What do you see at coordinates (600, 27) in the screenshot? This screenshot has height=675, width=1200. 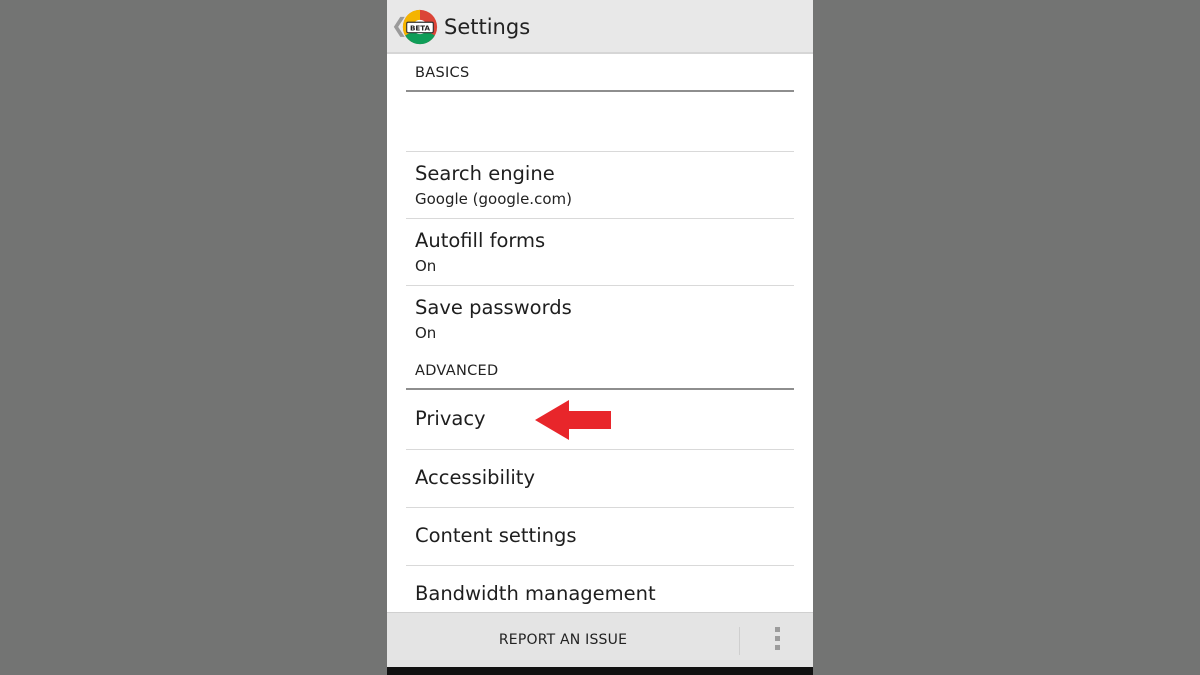 I see `action-bar: ❮ BETA Settings` at bounding box center [600, 27].